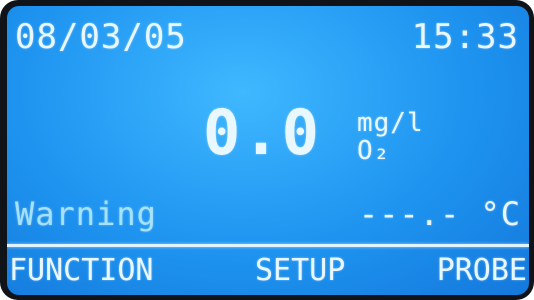 The width and height of the screenshot is (534, 300). Describe the element at coordinates (439, 214) in the screenshot. I see `temperature-display: ---.- °C` at that location.